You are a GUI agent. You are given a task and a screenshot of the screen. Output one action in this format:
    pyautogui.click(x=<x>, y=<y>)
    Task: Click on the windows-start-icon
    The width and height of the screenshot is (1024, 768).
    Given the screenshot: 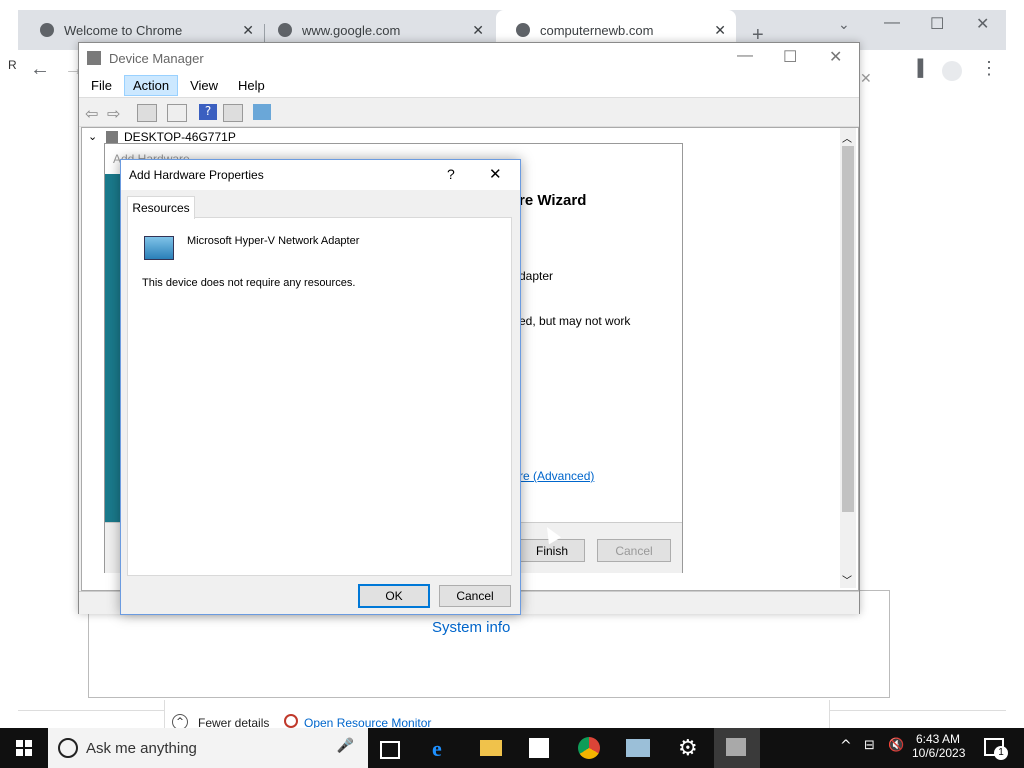 What is the action you would take?
    pyautogui.click(x=24, y=748)
    